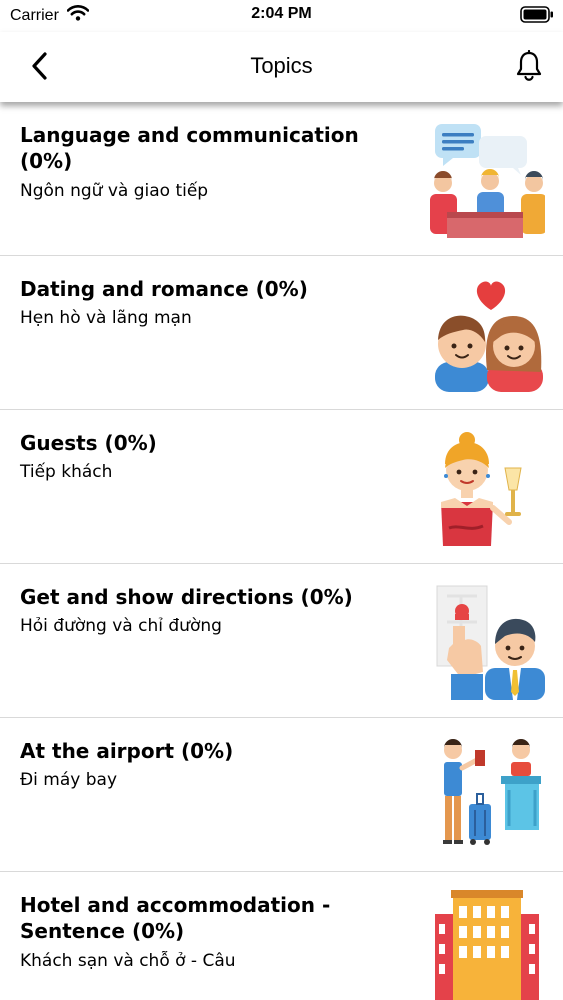  Describe the element at coordinates (69, 780) in the screenshot. I see `topic-subtitle: Đi máy bay` at that location.